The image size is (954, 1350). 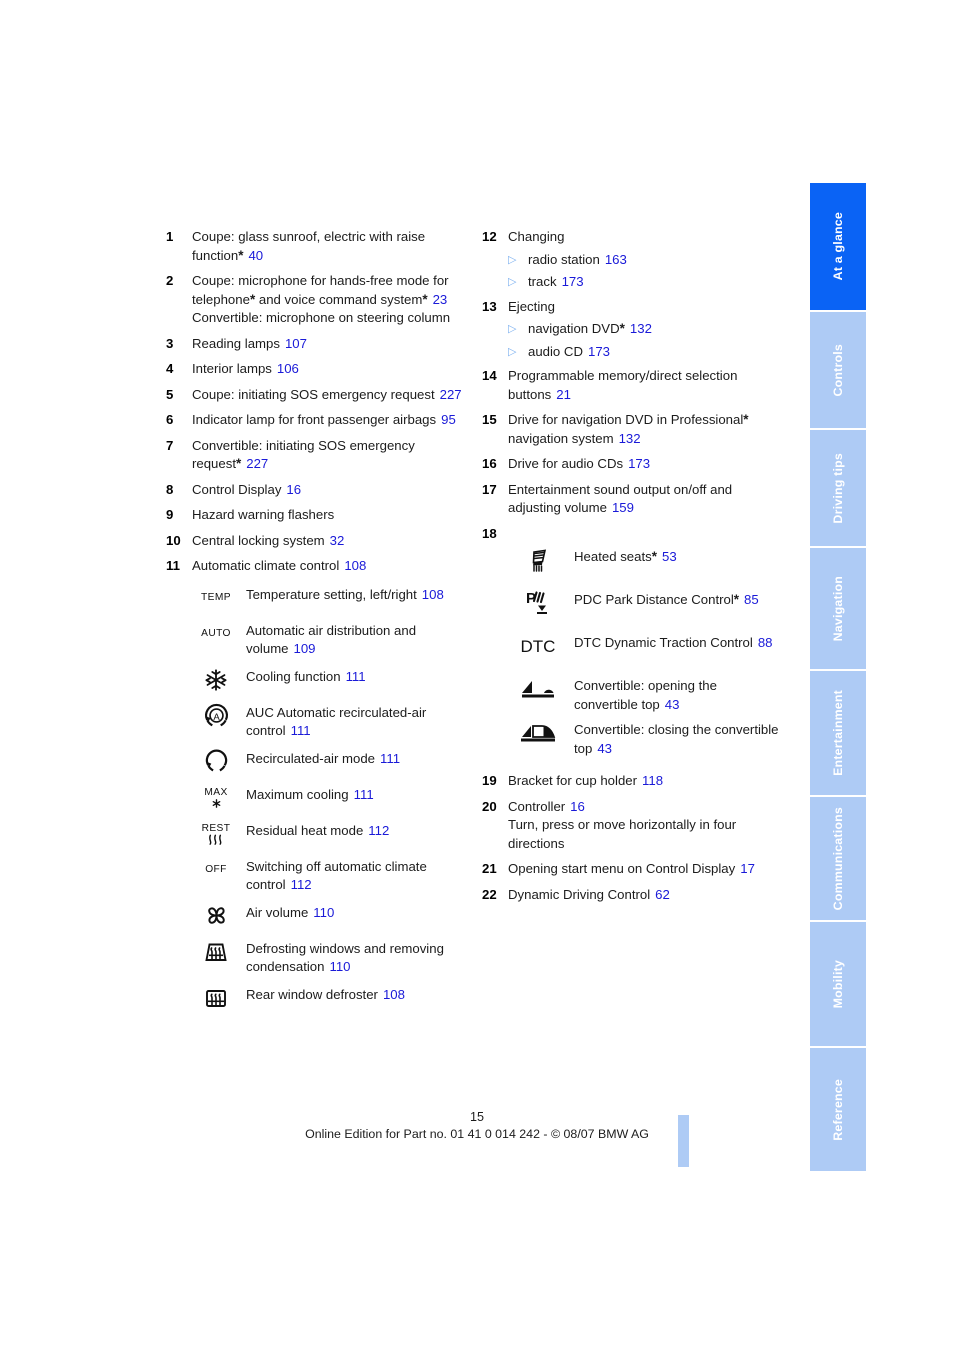 What do you see at coordinates (336, 875) in the screenshot?
I see `icon-label-text: Switching off automatic climate control` at bounding box center [336, 875].